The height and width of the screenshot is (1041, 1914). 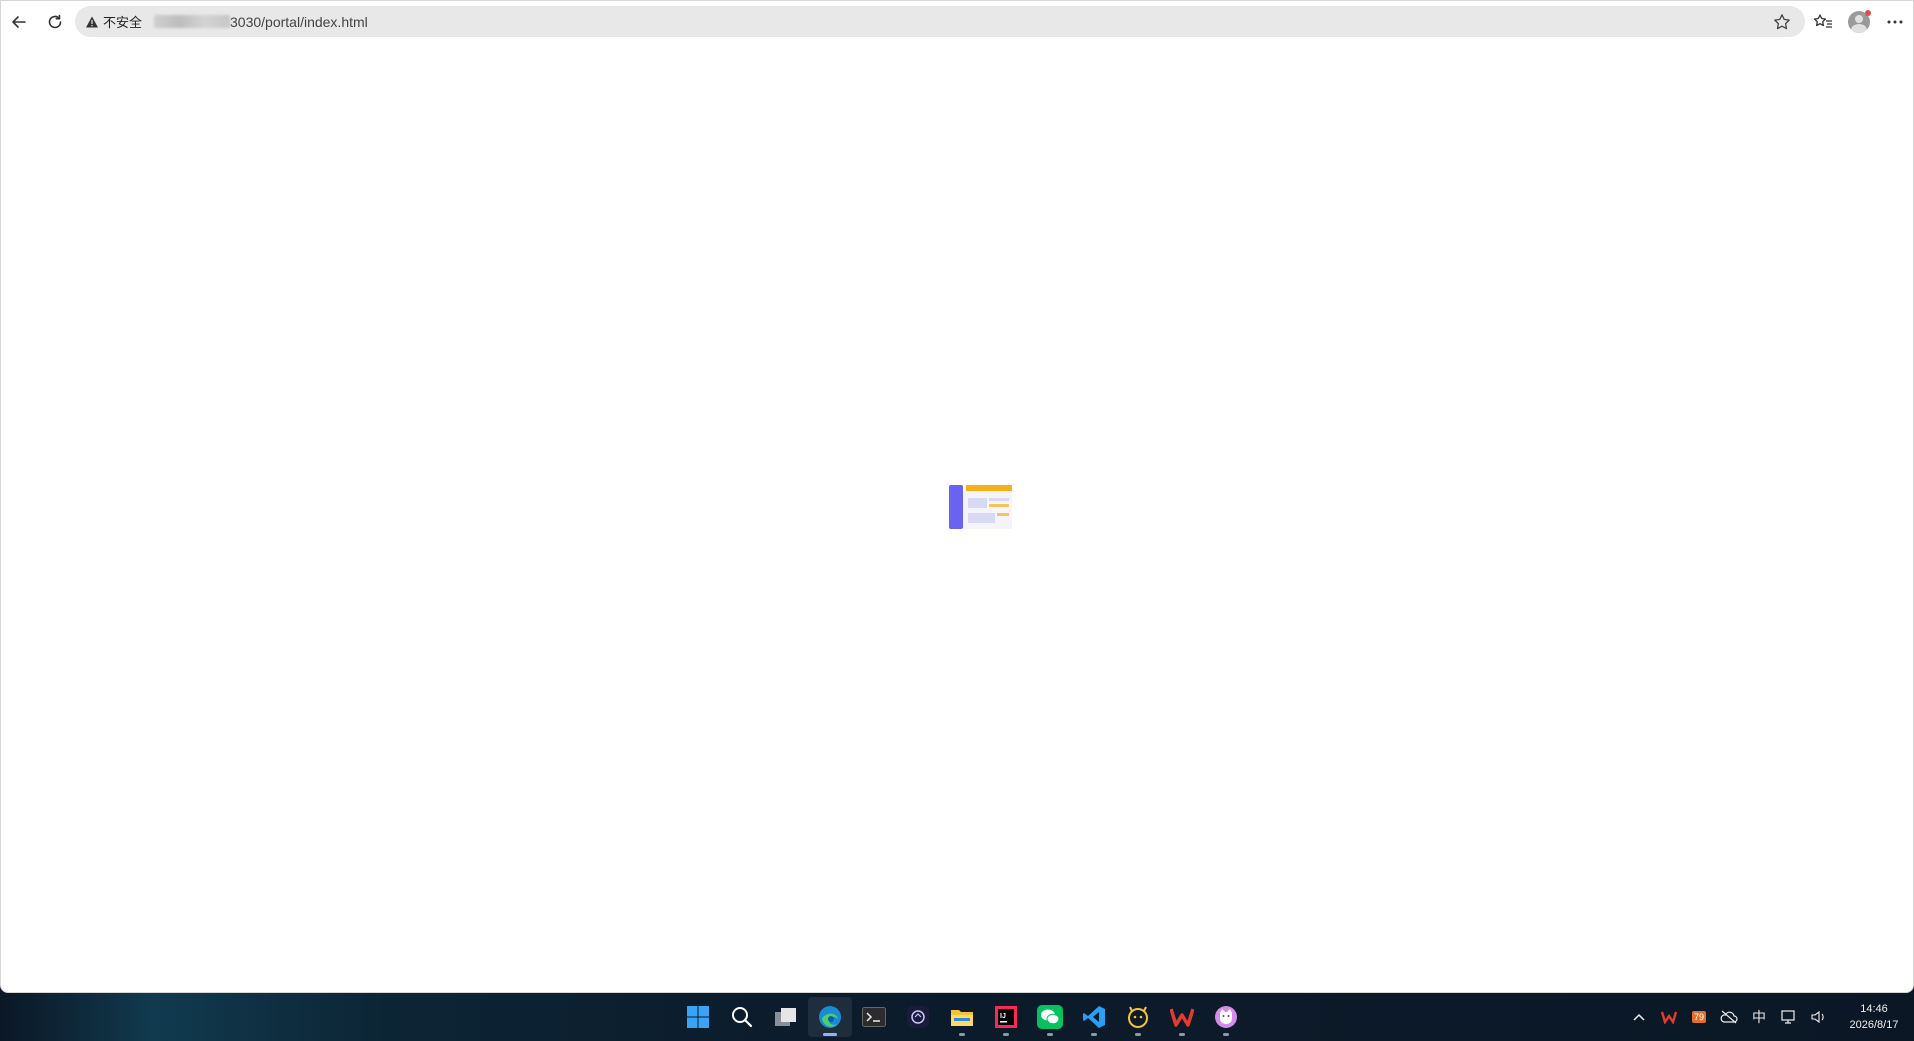 I want to click on taskbar-app-cursor, so click(x=918, y=1017).